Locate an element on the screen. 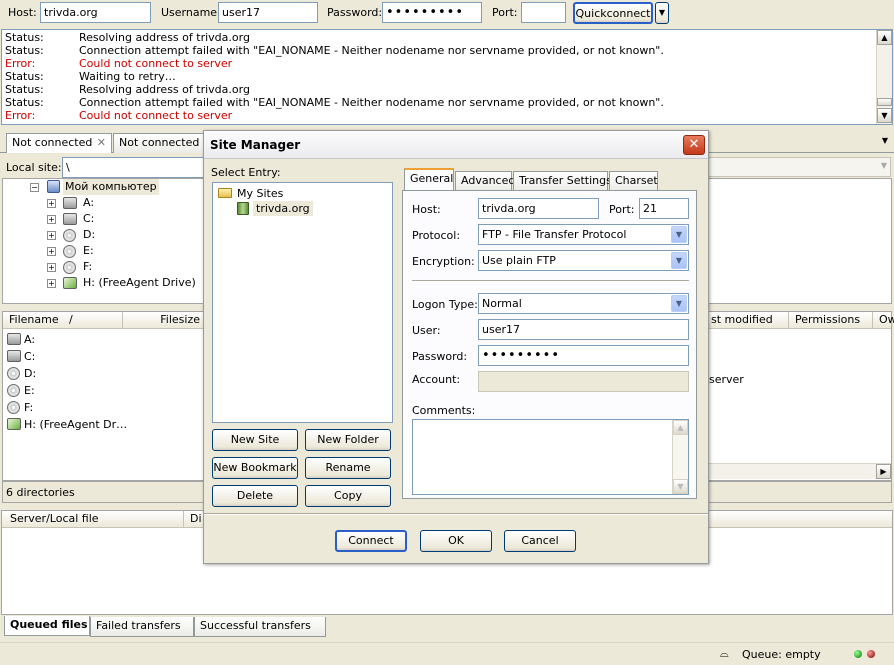 Image resolution: width=894 pixels, height=665 pixels. new-bookmark-button: New Bookmark is located at coordinates (255, 468).